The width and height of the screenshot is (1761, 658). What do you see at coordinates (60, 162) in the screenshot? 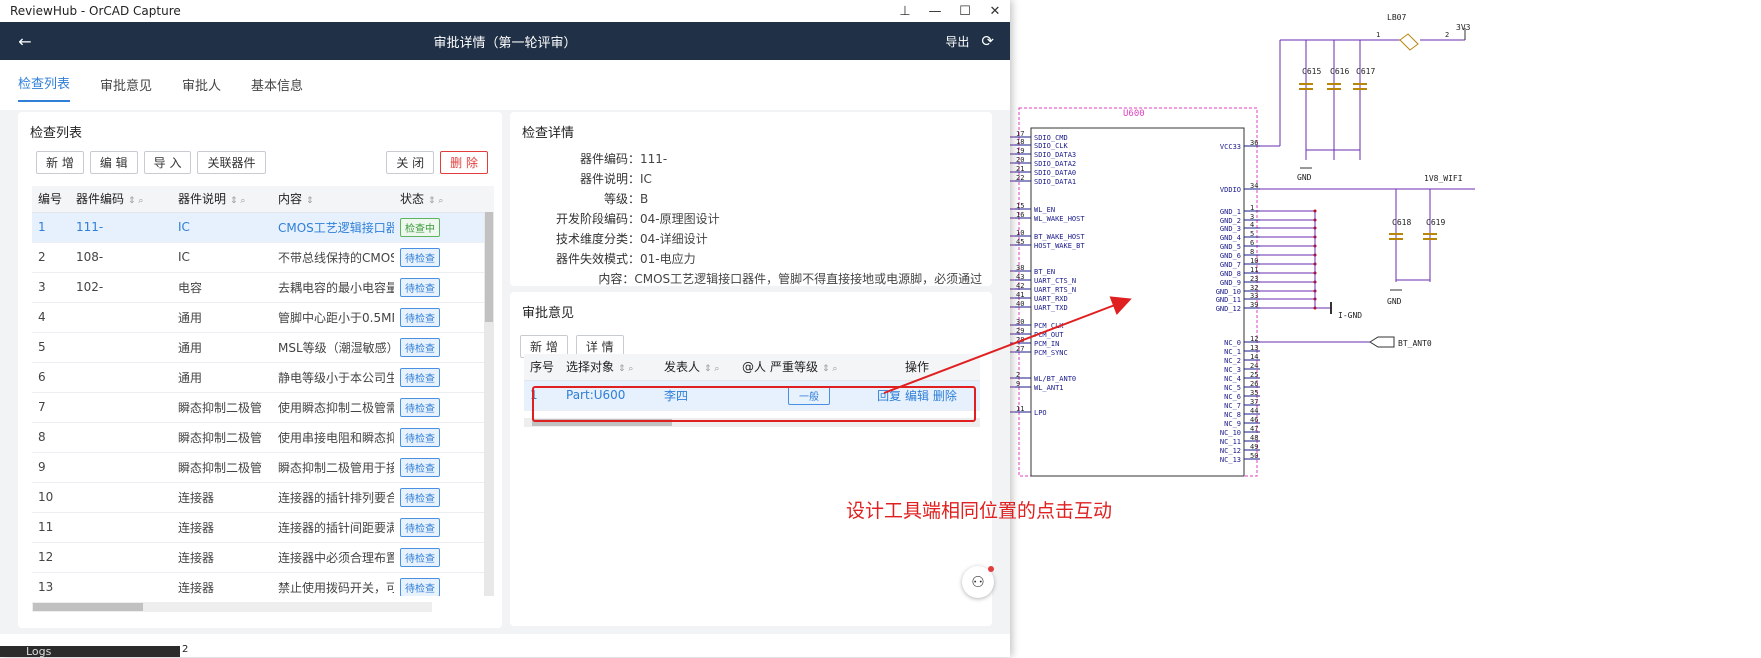
I see `add-button: 新 增` at bounding box center [60, 162].